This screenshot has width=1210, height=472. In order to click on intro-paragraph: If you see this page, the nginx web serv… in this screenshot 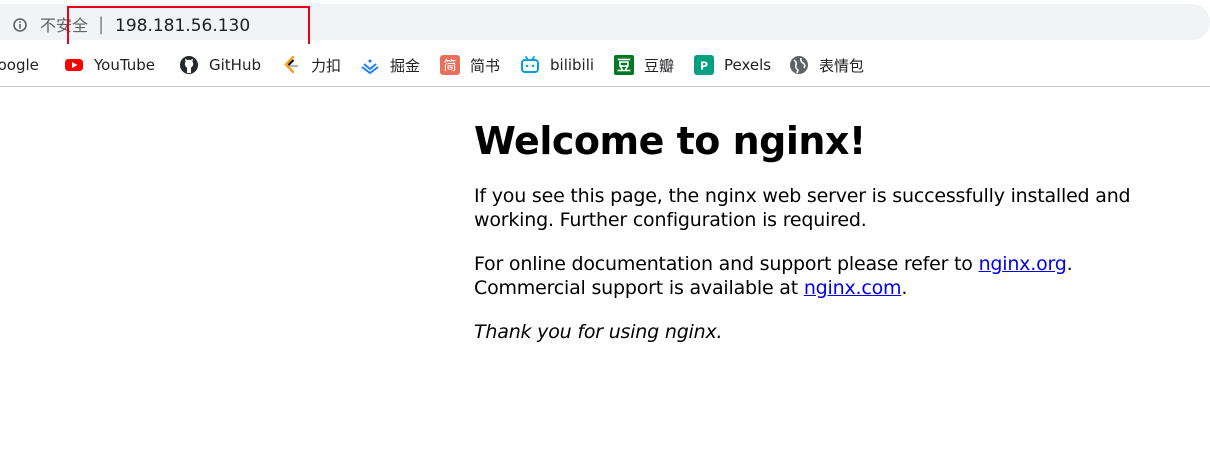, I will do `click(802, 208)`.